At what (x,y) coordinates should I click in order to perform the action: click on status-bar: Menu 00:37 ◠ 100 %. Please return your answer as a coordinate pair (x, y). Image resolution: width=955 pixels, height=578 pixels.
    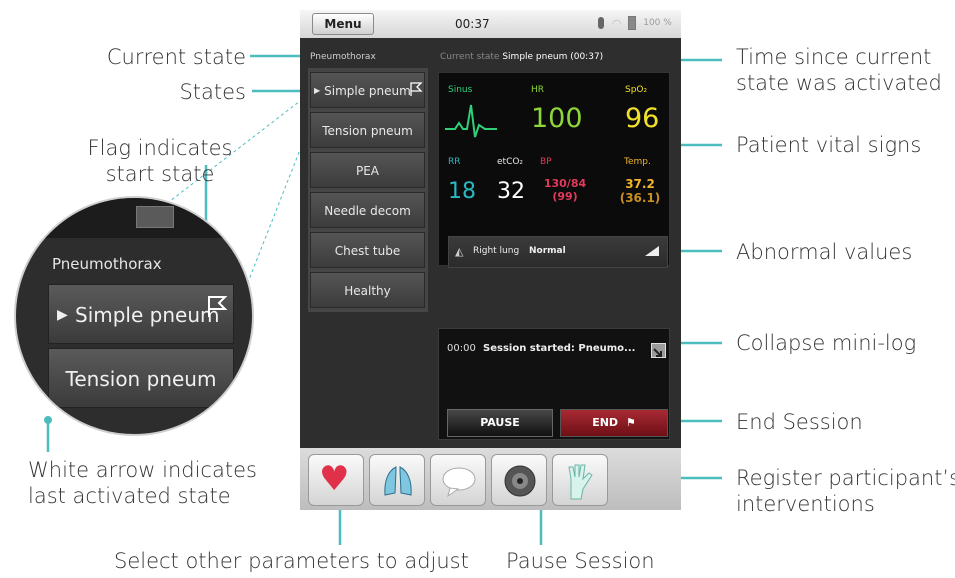
    Looking at the image, I should click on (490, 24).